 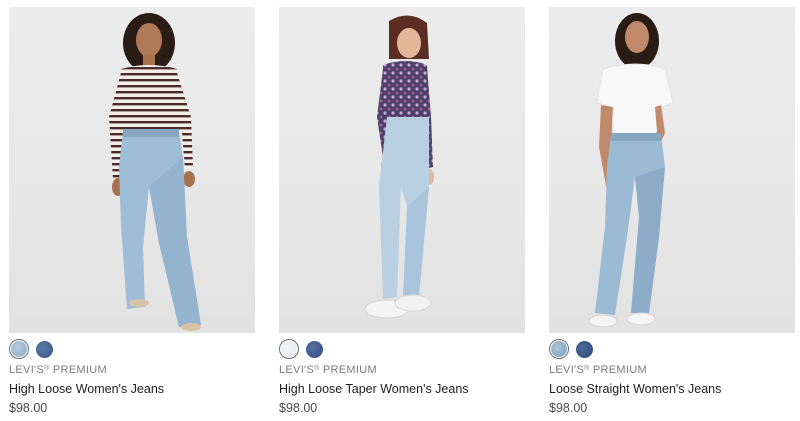 I want to click on product-name-link: High Loose Women's Jeans, so click(x=86, y=389).